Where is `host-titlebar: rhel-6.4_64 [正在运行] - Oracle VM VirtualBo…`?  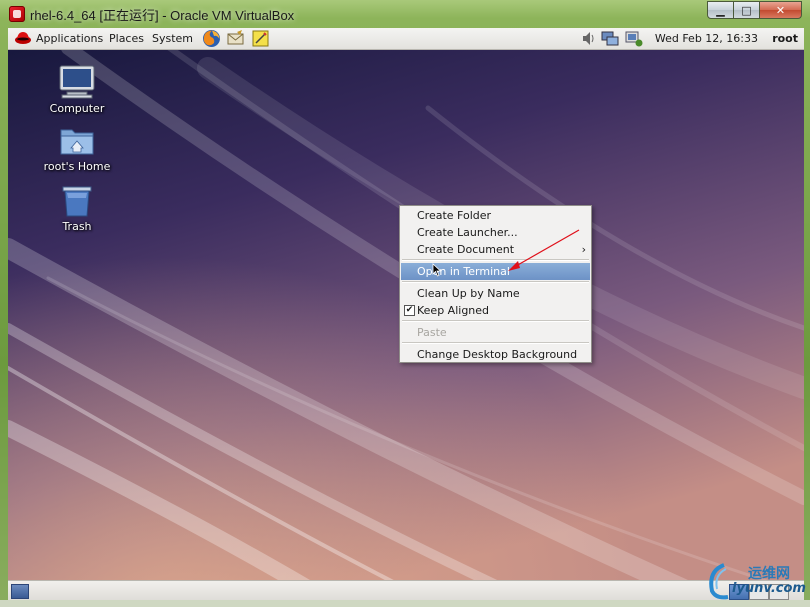 host-titlebar: rhel-6.4_64 [正在运行] - Oracle VM VirtualBo… is located at coordinates (405, 14).